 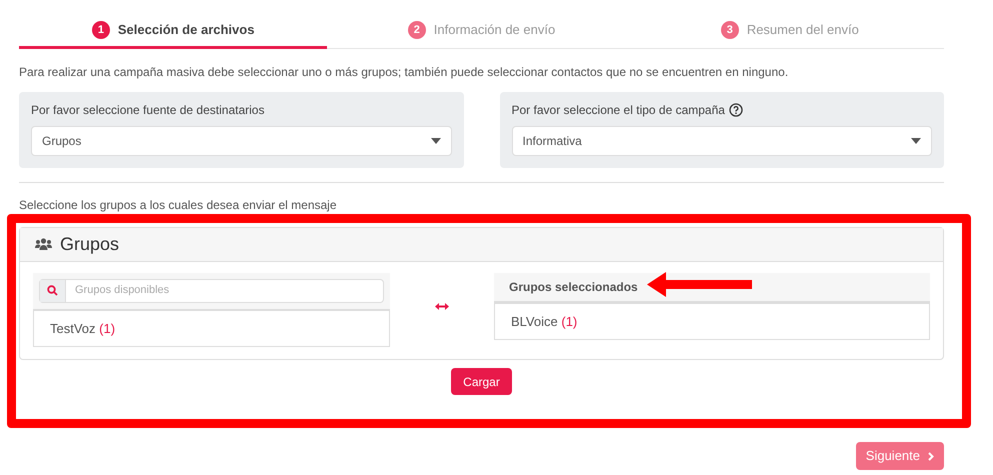 I want to click on step-number: 2, so click(x=417, y=29).